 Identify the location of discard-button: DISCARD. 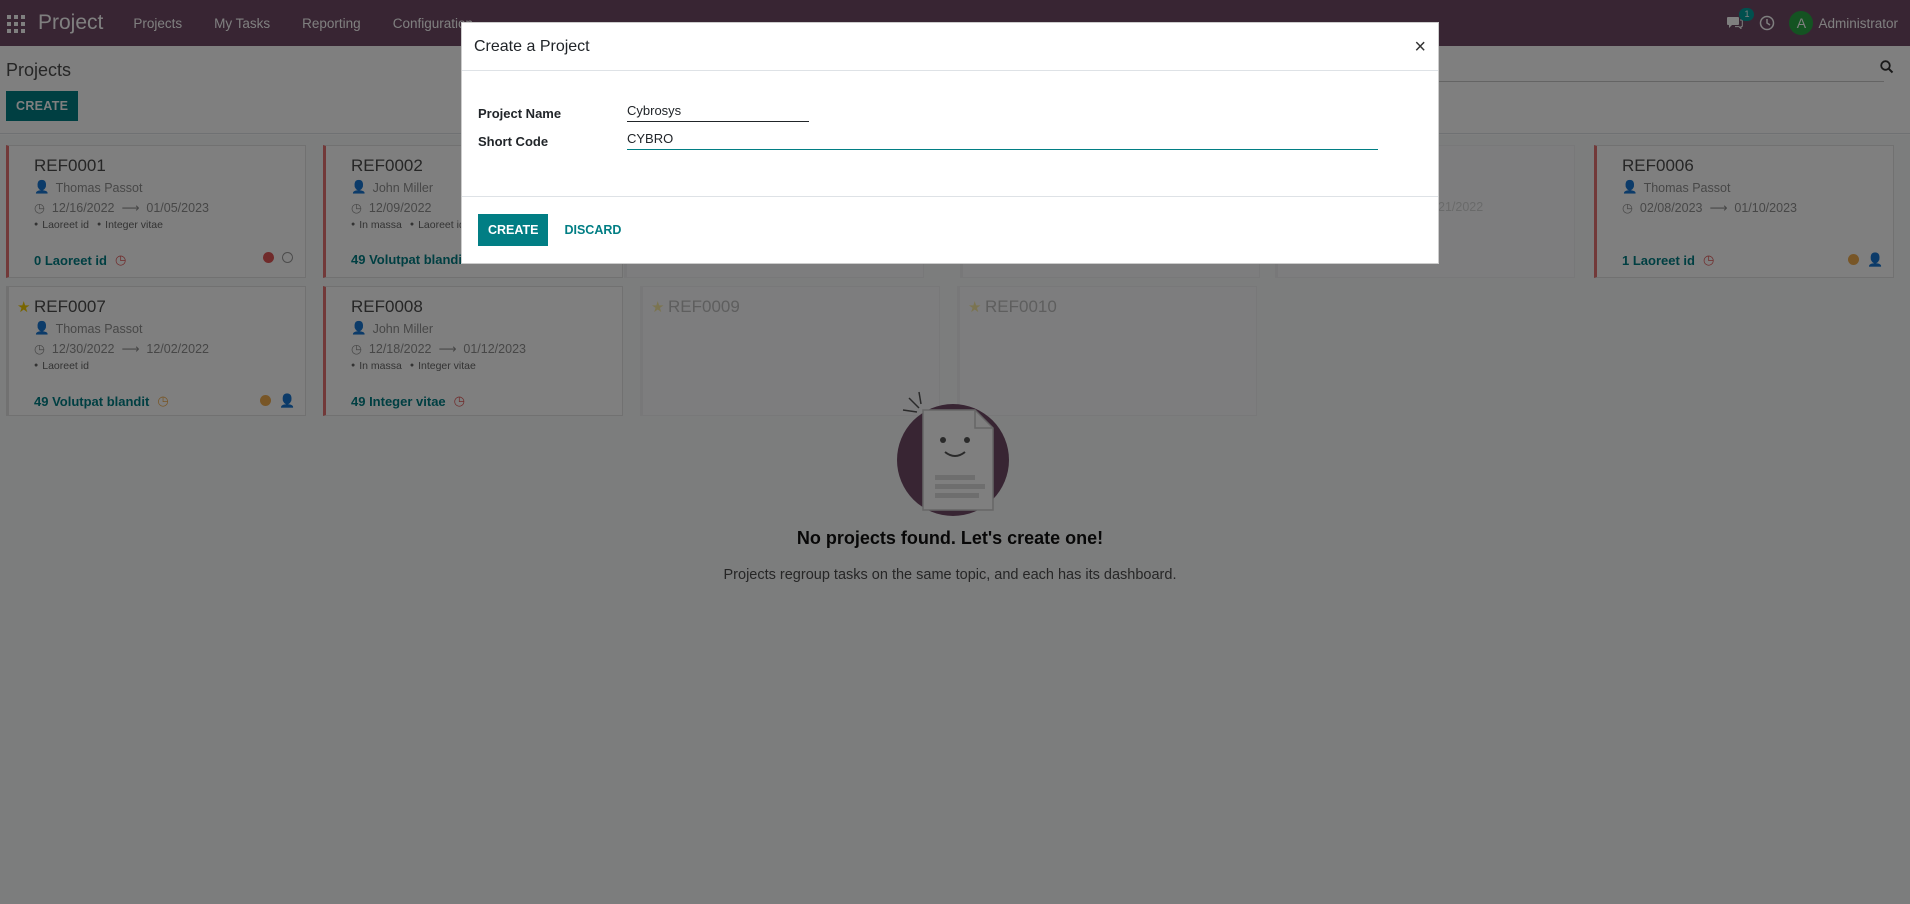
(592, 230).